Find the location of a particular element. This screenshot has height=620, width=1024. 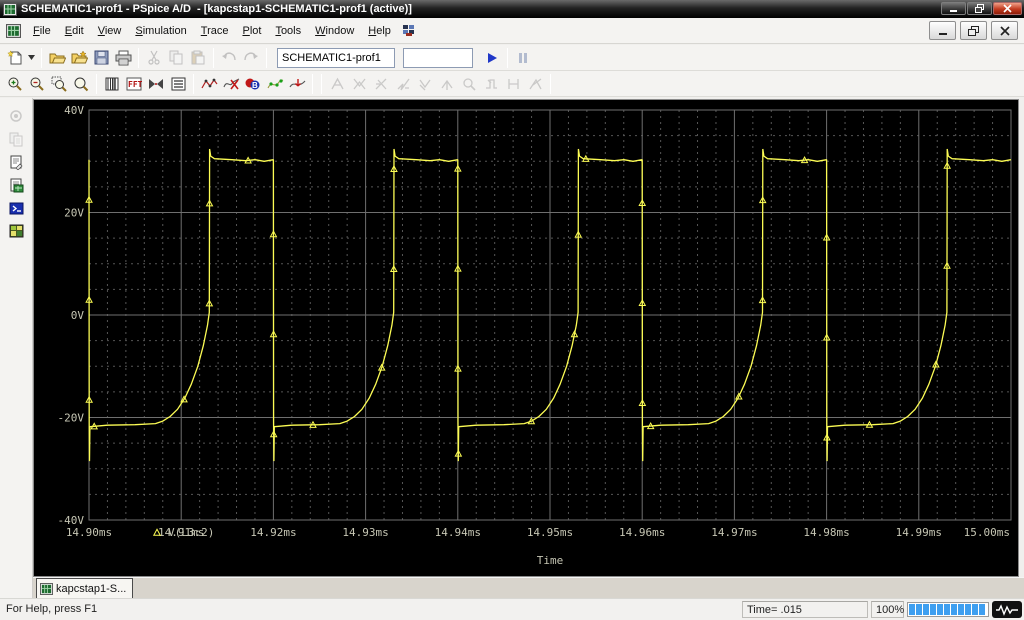

zoom-area-button is located at coordinates (59, 84).